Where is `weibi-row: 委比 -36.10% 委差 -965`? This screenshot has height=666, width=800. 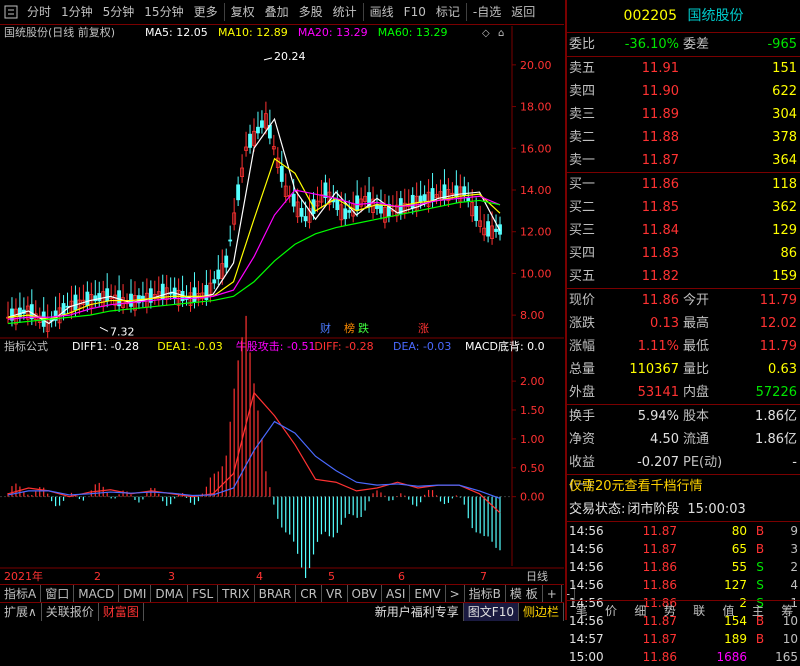
weibi-row: 委比 -36.10% 委差 -965 is located at coordinates (683, 44).